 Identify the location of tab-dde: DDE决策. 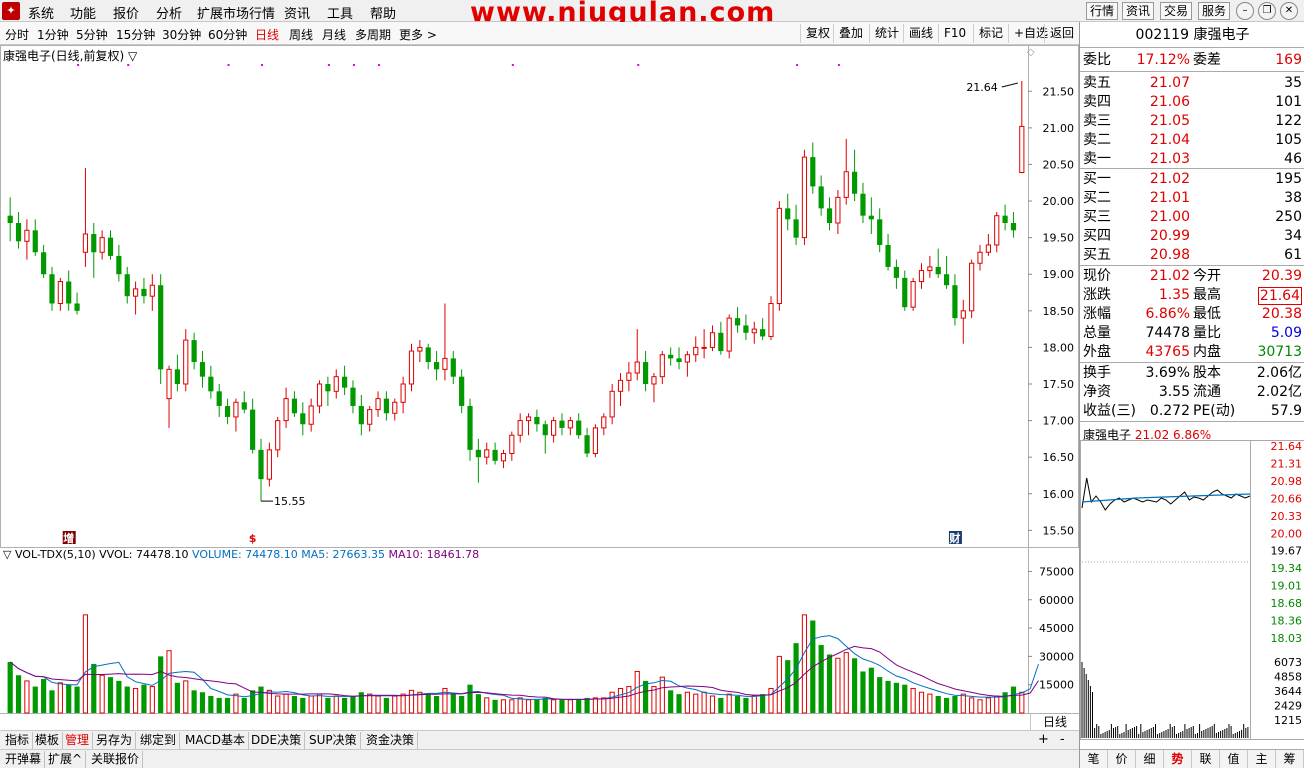
(277, 740).